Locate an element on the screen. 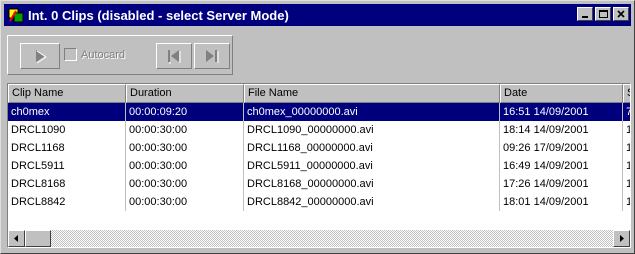 The height and width of the screenshot is (254, 635). transport-toolbar: Autocard is located at coordinates (120, 55).